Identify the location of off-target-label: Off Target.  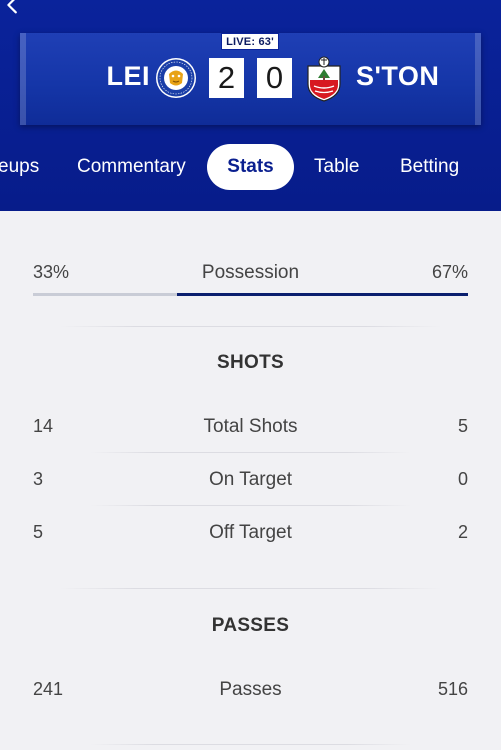
(250, 532).